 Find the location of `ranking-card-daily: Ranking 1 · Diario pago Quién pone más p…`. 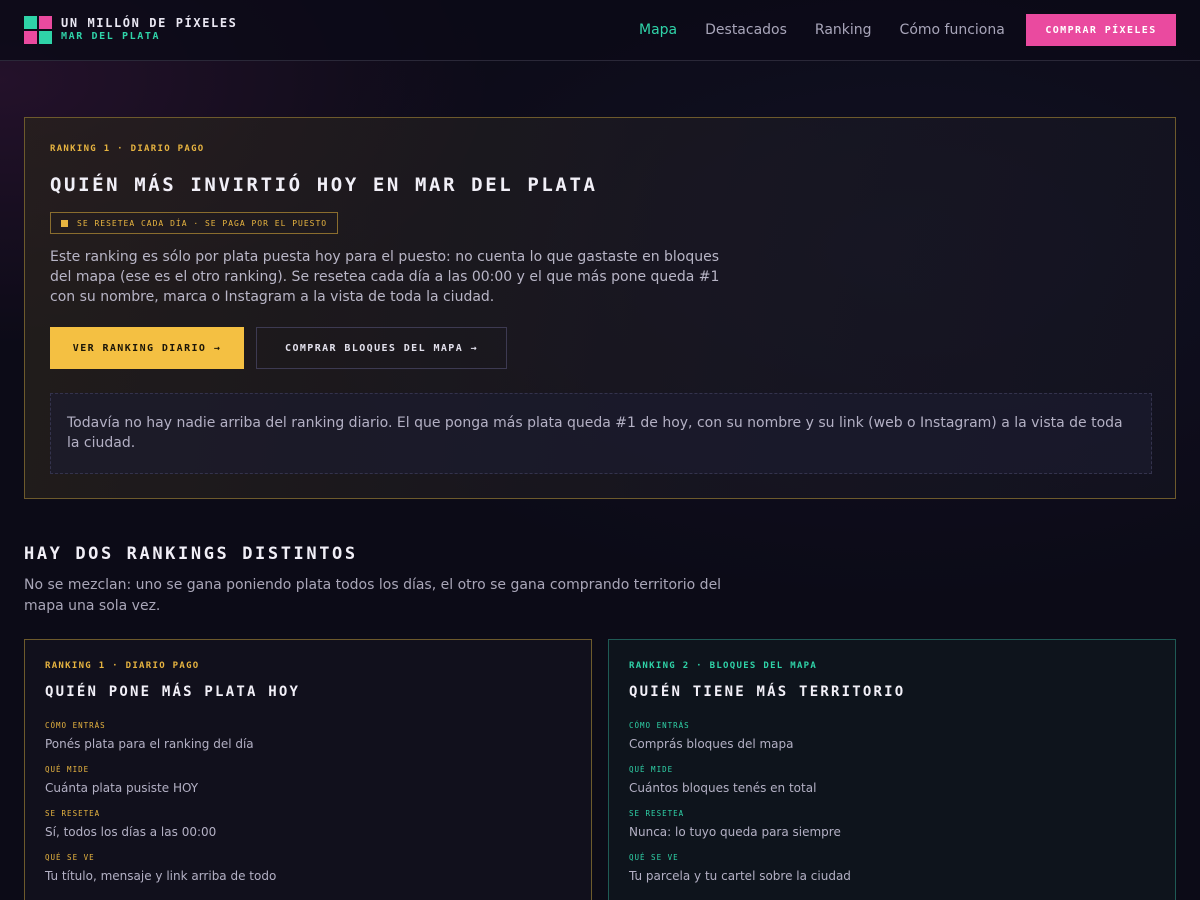

ranking-card-daily: Ranking 1 · Diario pago Quién pone más p… is located at coordinates (308, 769).